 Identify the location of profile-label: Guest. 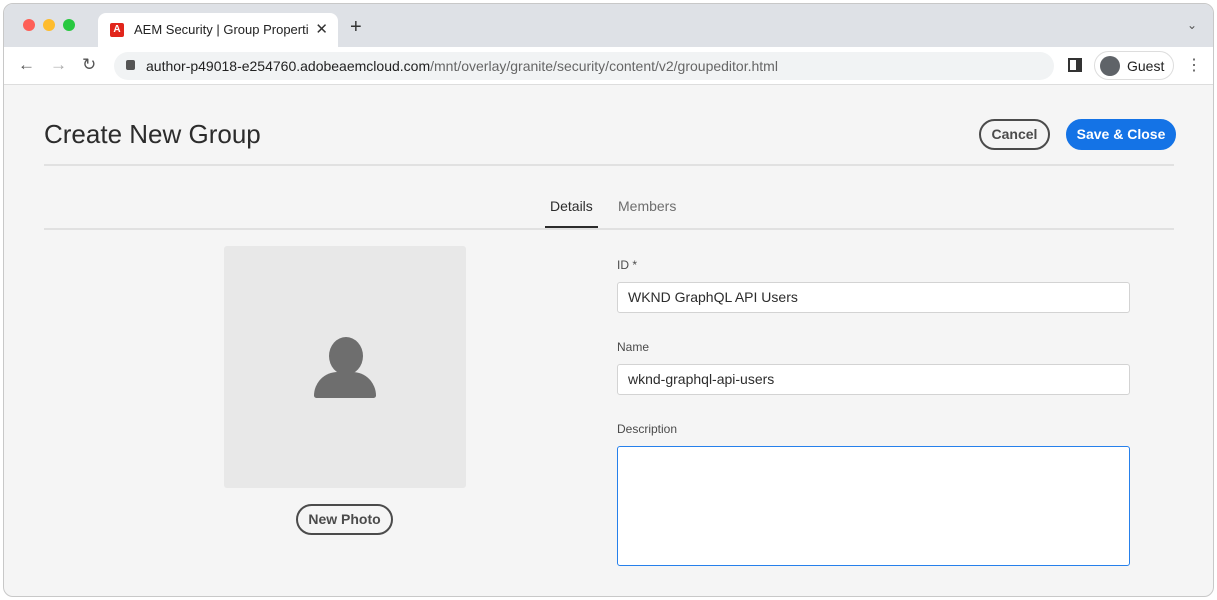
(1146, 66).